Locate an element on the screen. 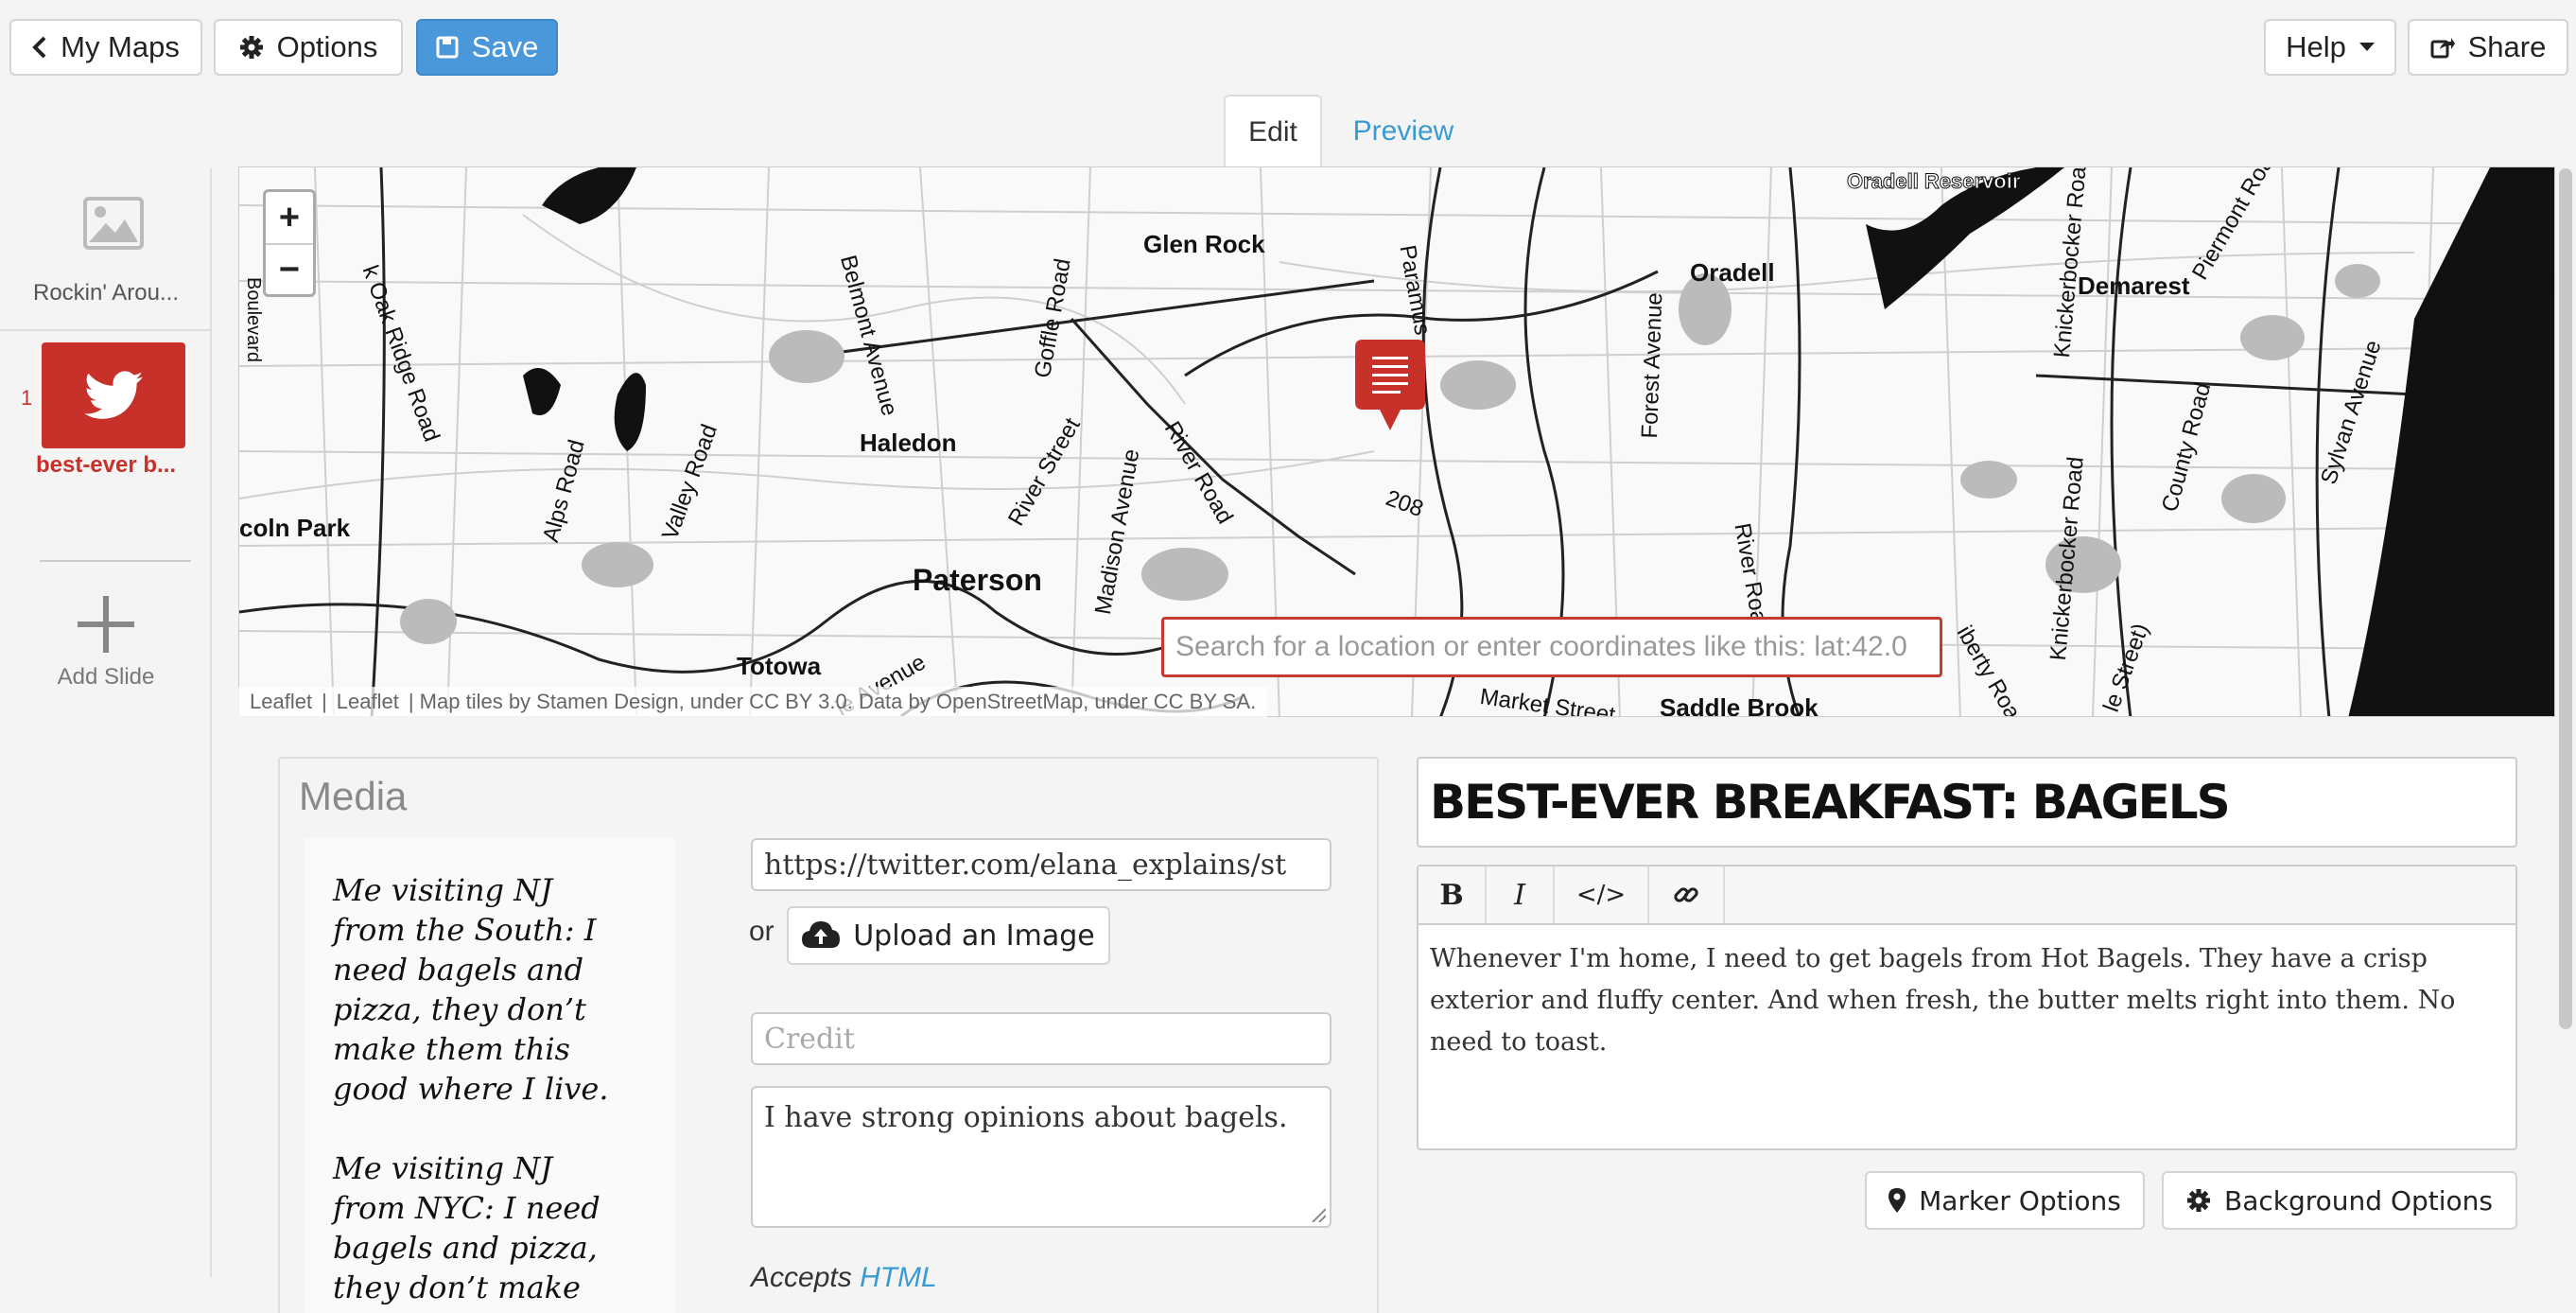 The image size is (2576, 1313). save-label: Save is located at coordinates (505, 46).